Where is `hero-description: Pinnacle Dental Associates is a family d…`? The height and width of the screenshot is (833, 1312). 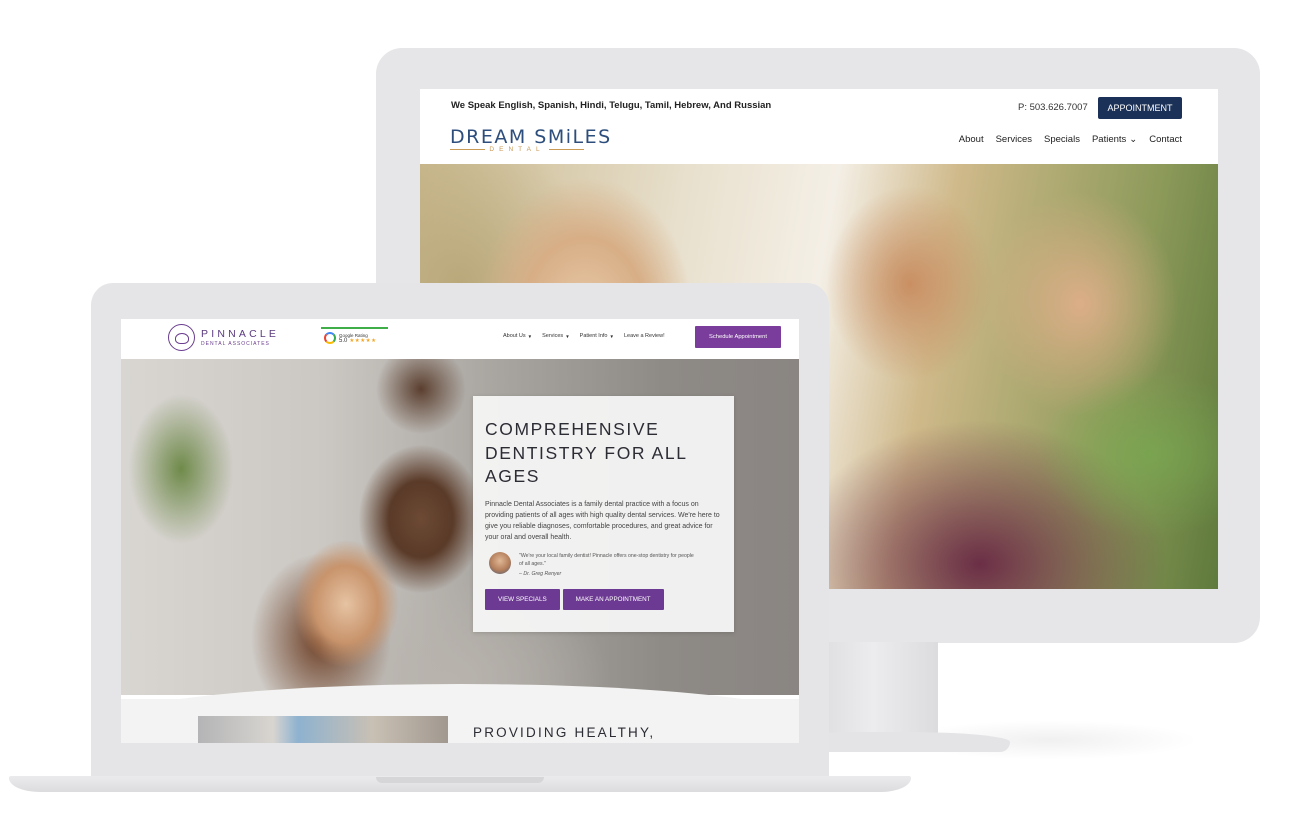
hero-description: Pinnacle Dental Associates is a family d… is located at coordinates (602, 521).